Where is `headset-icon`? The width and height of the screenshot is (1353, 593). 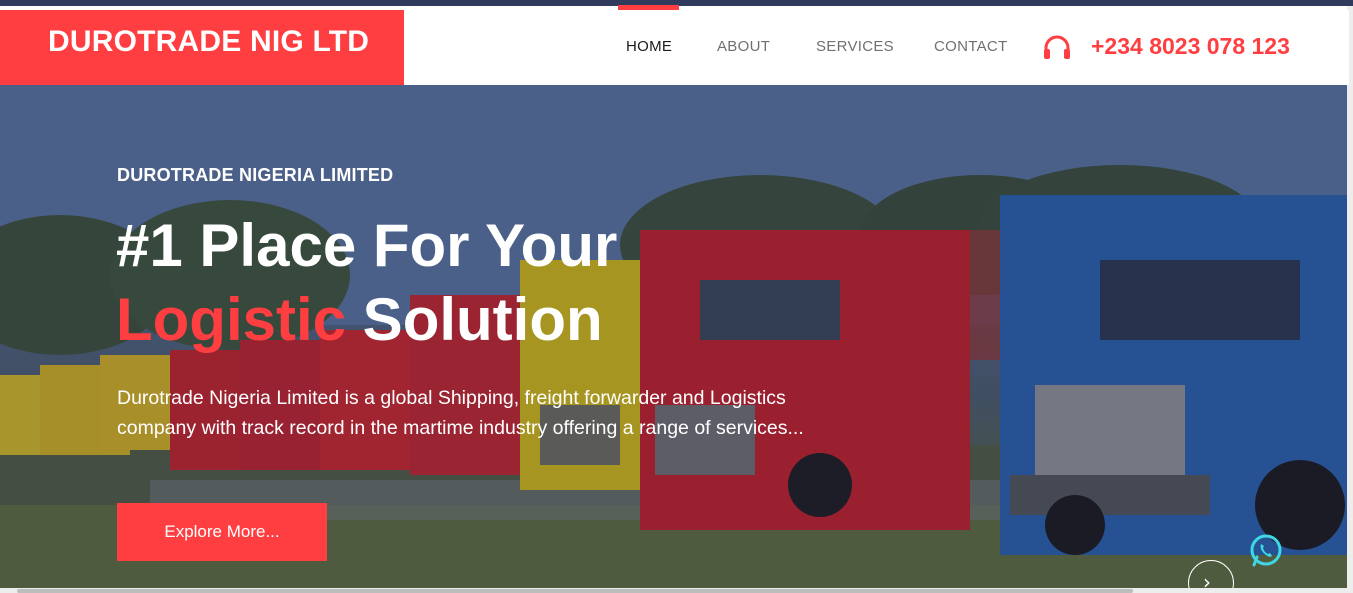 headset-icon is located at coordinates (1057, 47).